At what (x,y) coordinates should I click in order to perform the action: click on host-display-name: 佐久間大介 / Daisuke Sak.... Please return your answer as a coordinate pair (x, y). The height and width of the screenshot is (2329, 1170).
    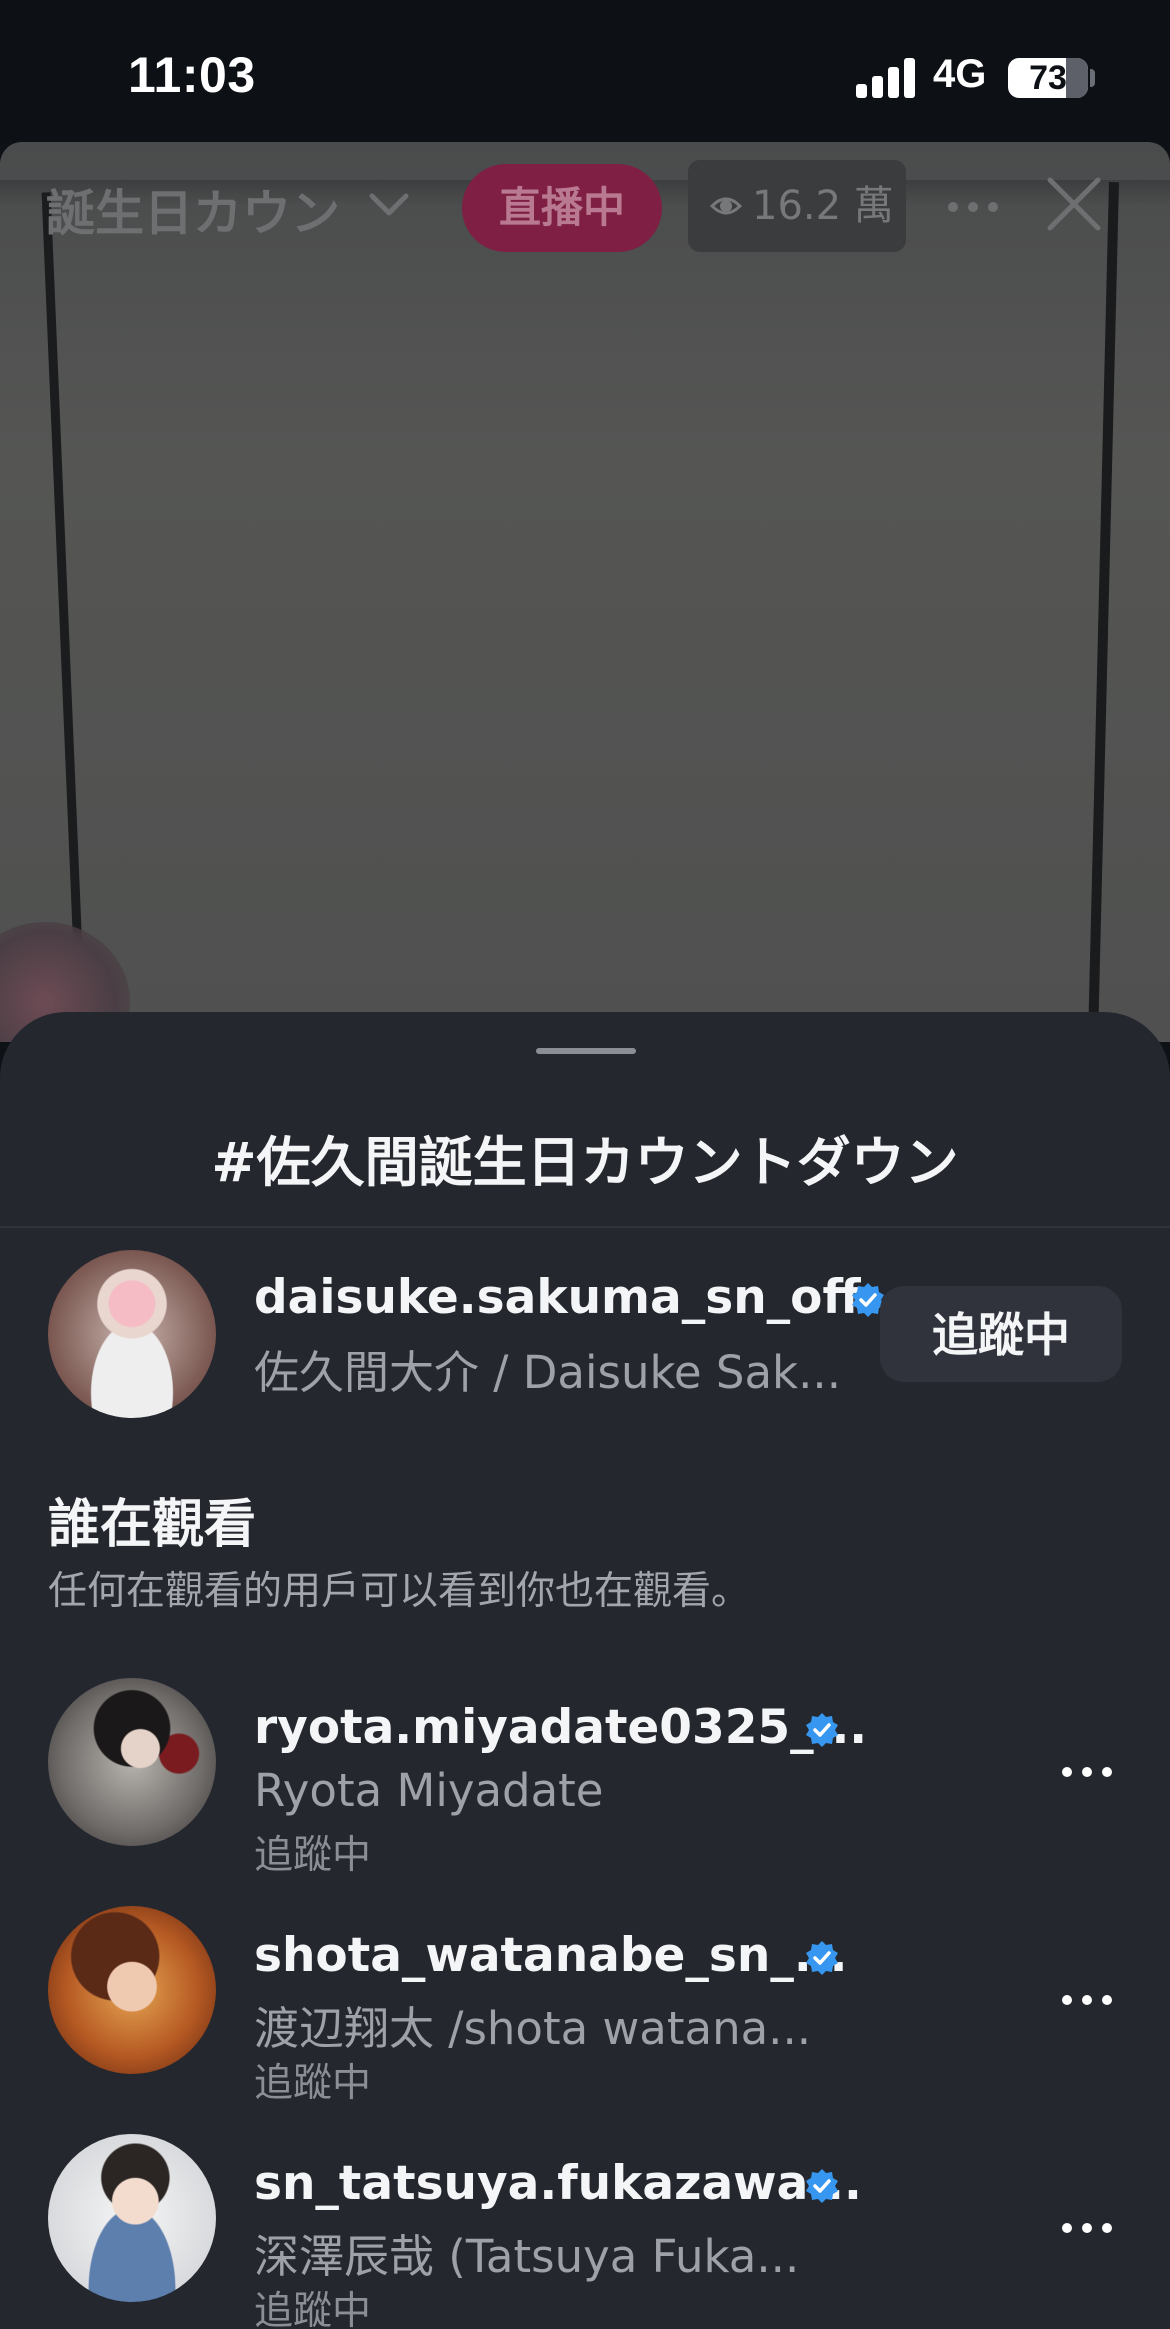
    Looking at the image, I should click on (548, 1372).